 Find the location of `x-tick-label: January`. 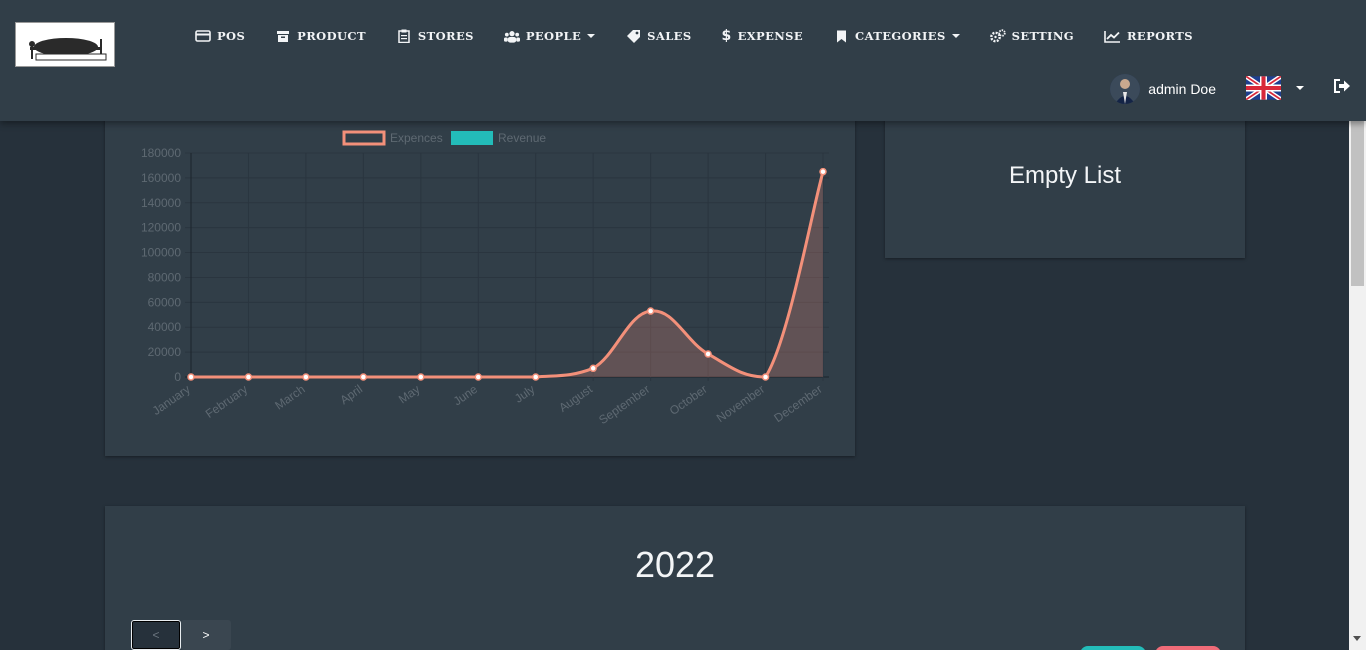

x-tick-label: January is located at coordinates (171, 400).